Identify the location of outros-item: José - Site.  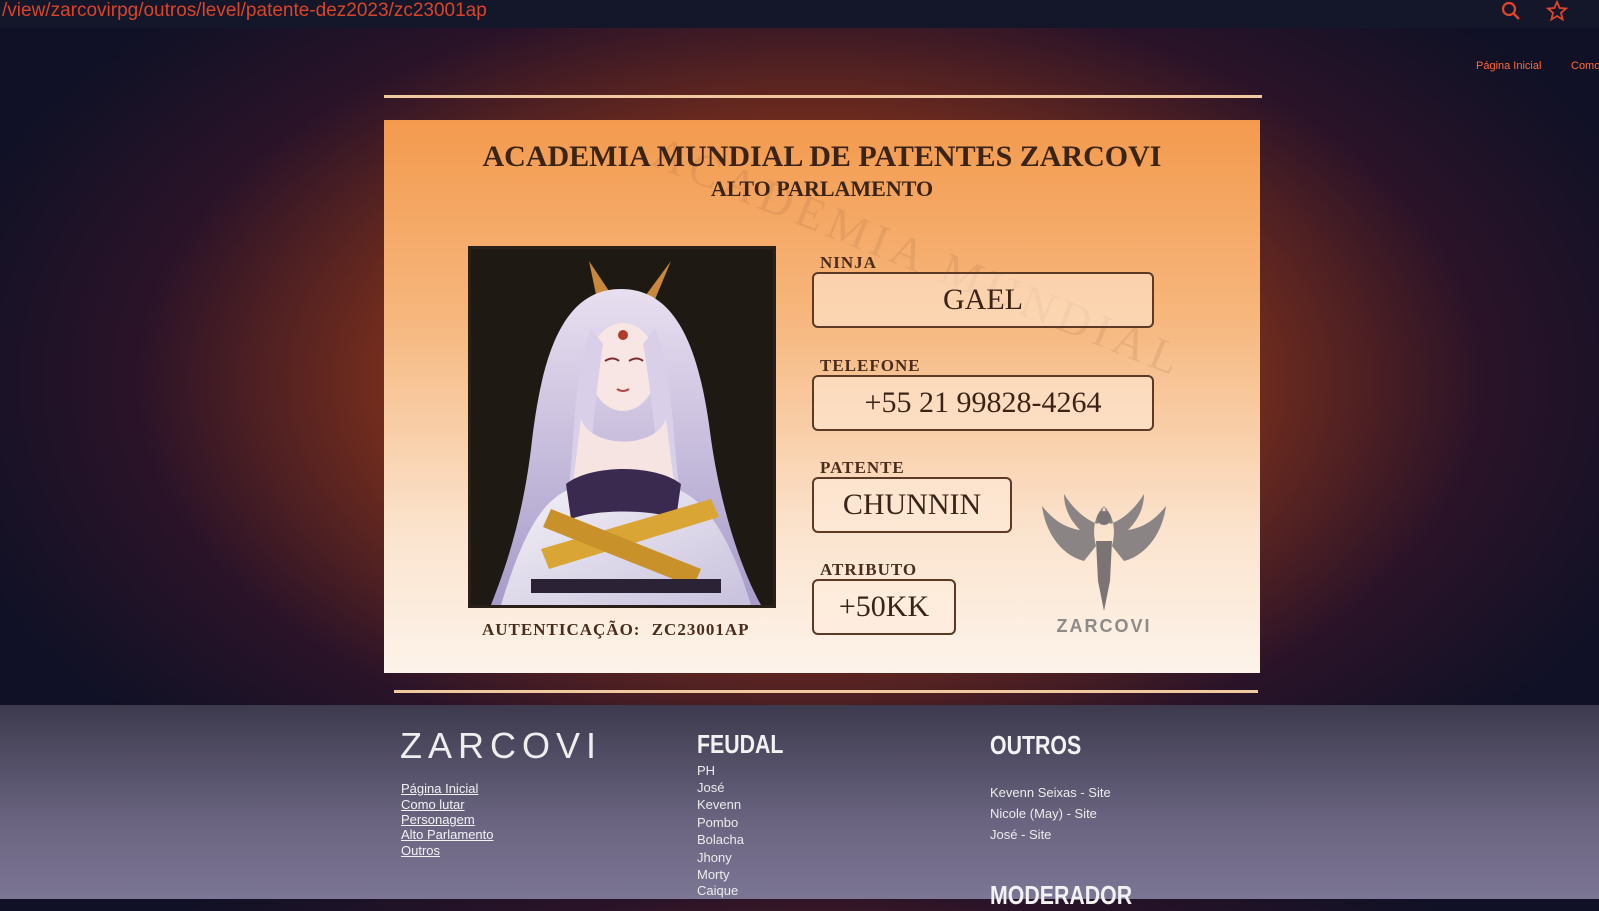
(1020, 834).